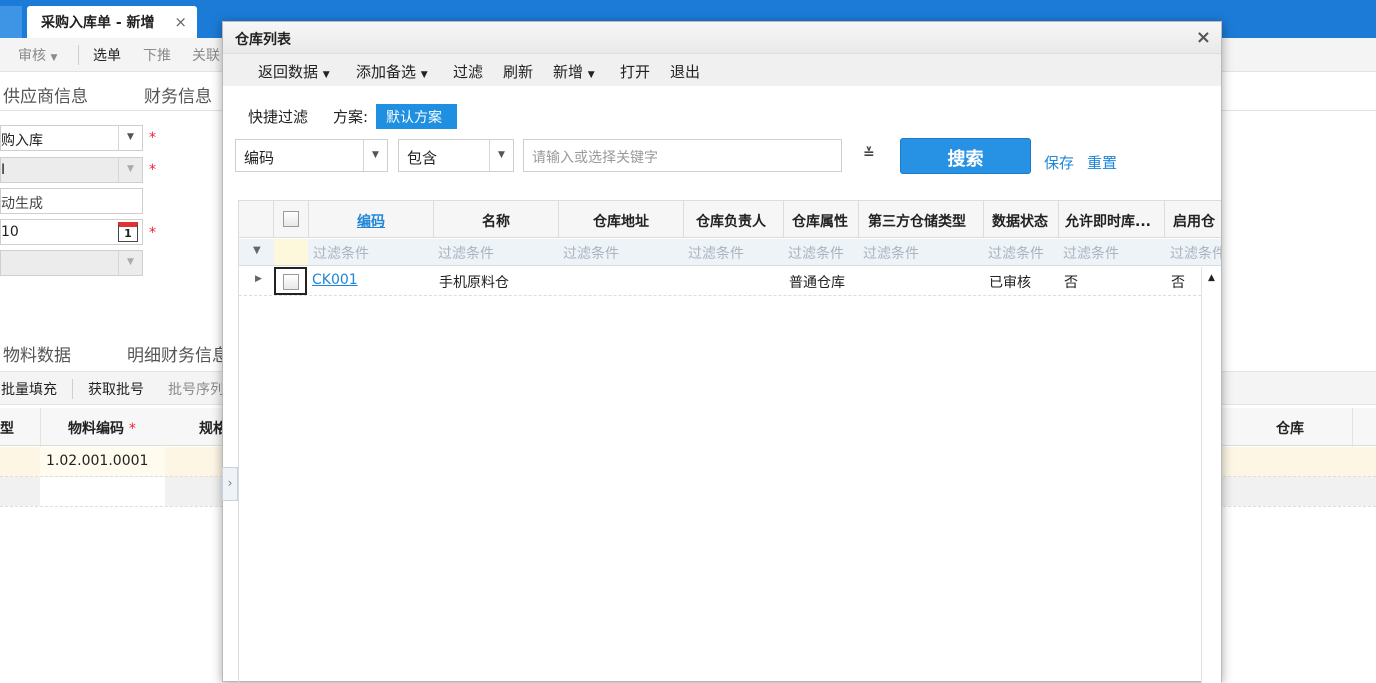  What do you see at coordinates (311, 155) in the screenshot?
I see `filter-field-select: 编码 ▼` at bounding box center [311, 155].